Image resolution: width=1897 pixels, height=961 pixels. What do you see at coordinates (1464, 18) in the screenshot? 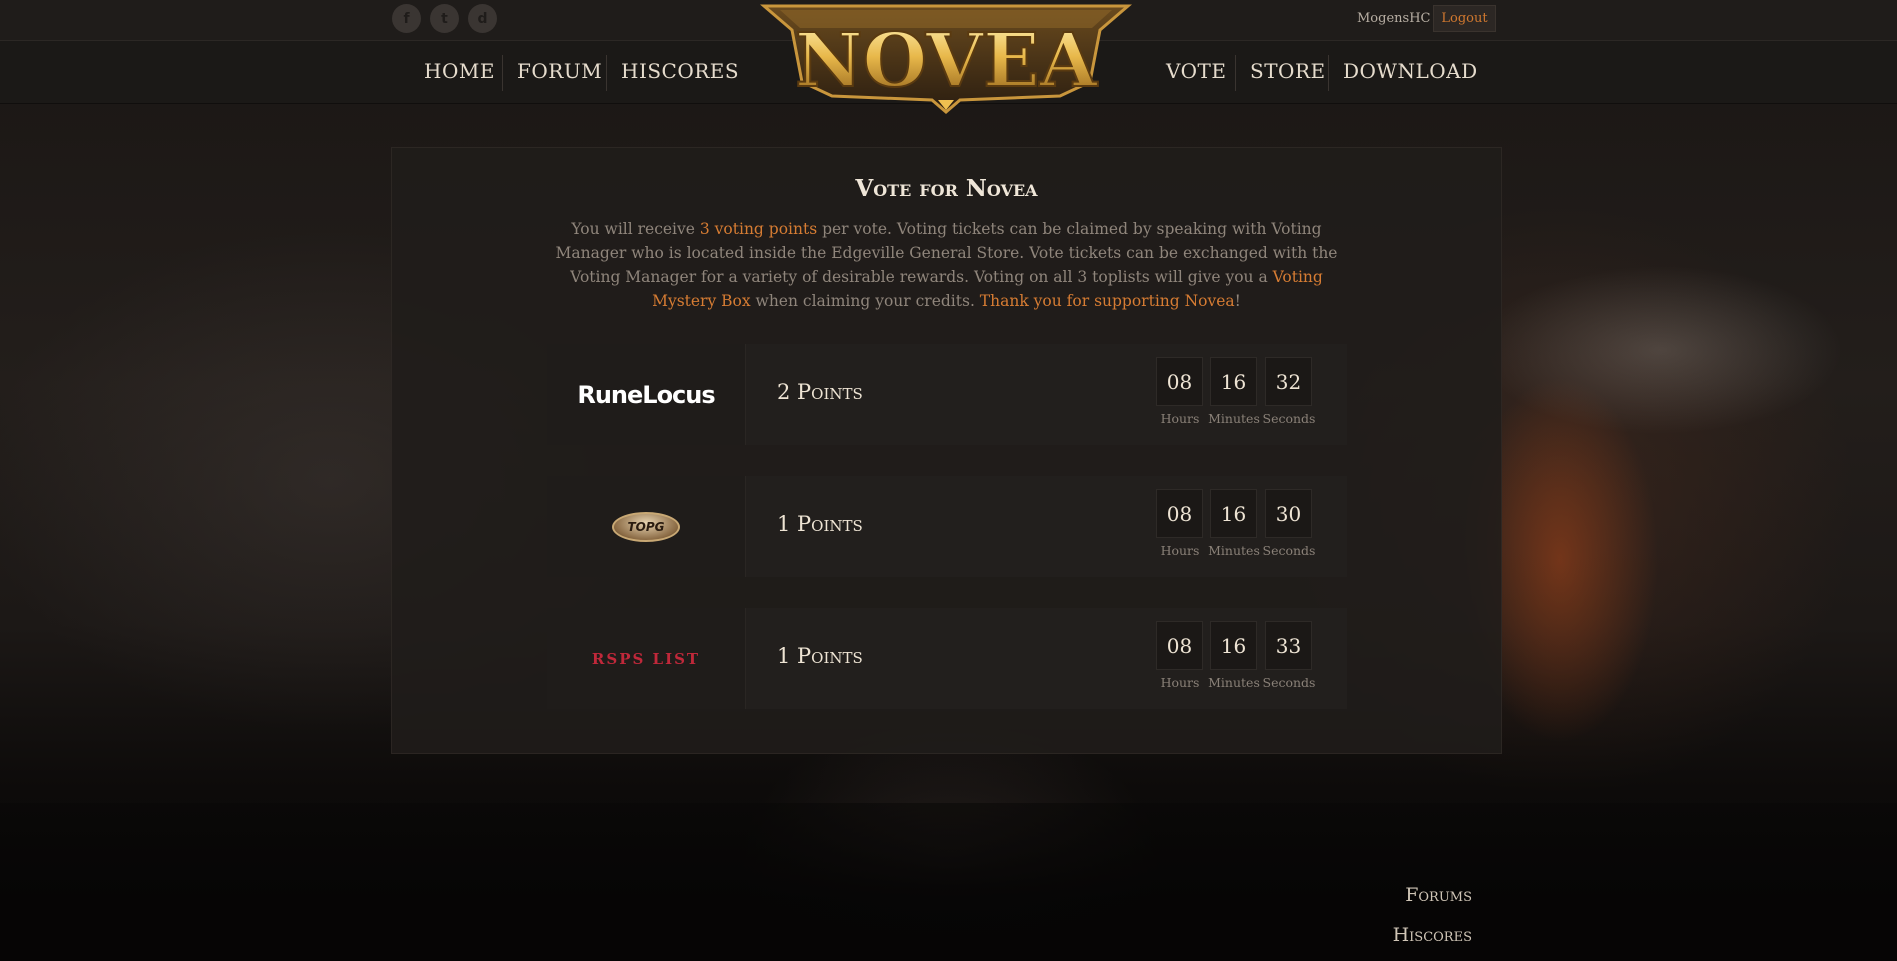
I see `logout-button: Logout` at bounding box center [1464, 18].